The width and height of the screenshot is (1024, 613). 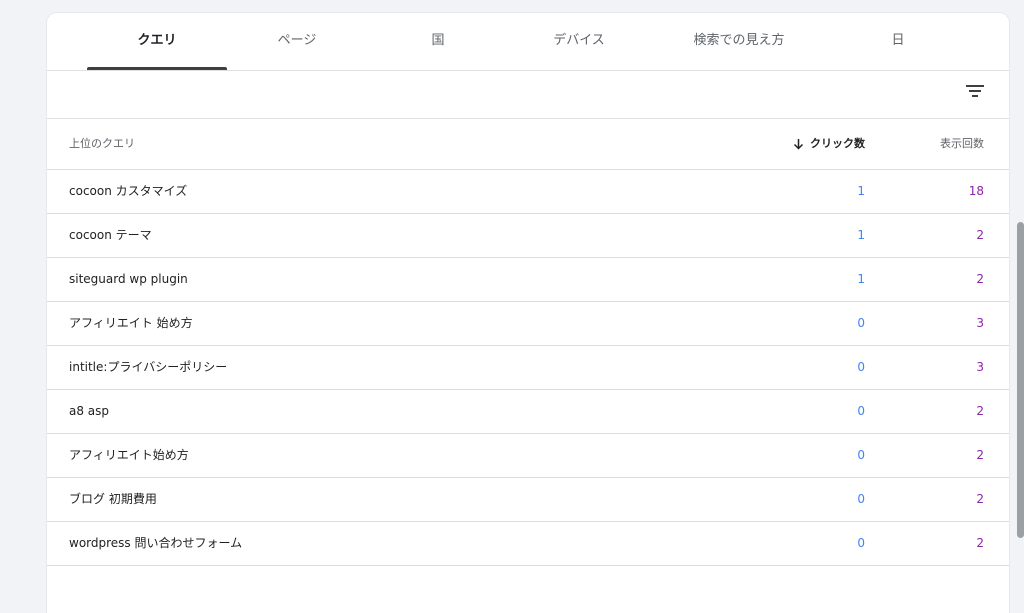 I want to click on row-query: siteguard wp plugin, so click(x=128, y=279).